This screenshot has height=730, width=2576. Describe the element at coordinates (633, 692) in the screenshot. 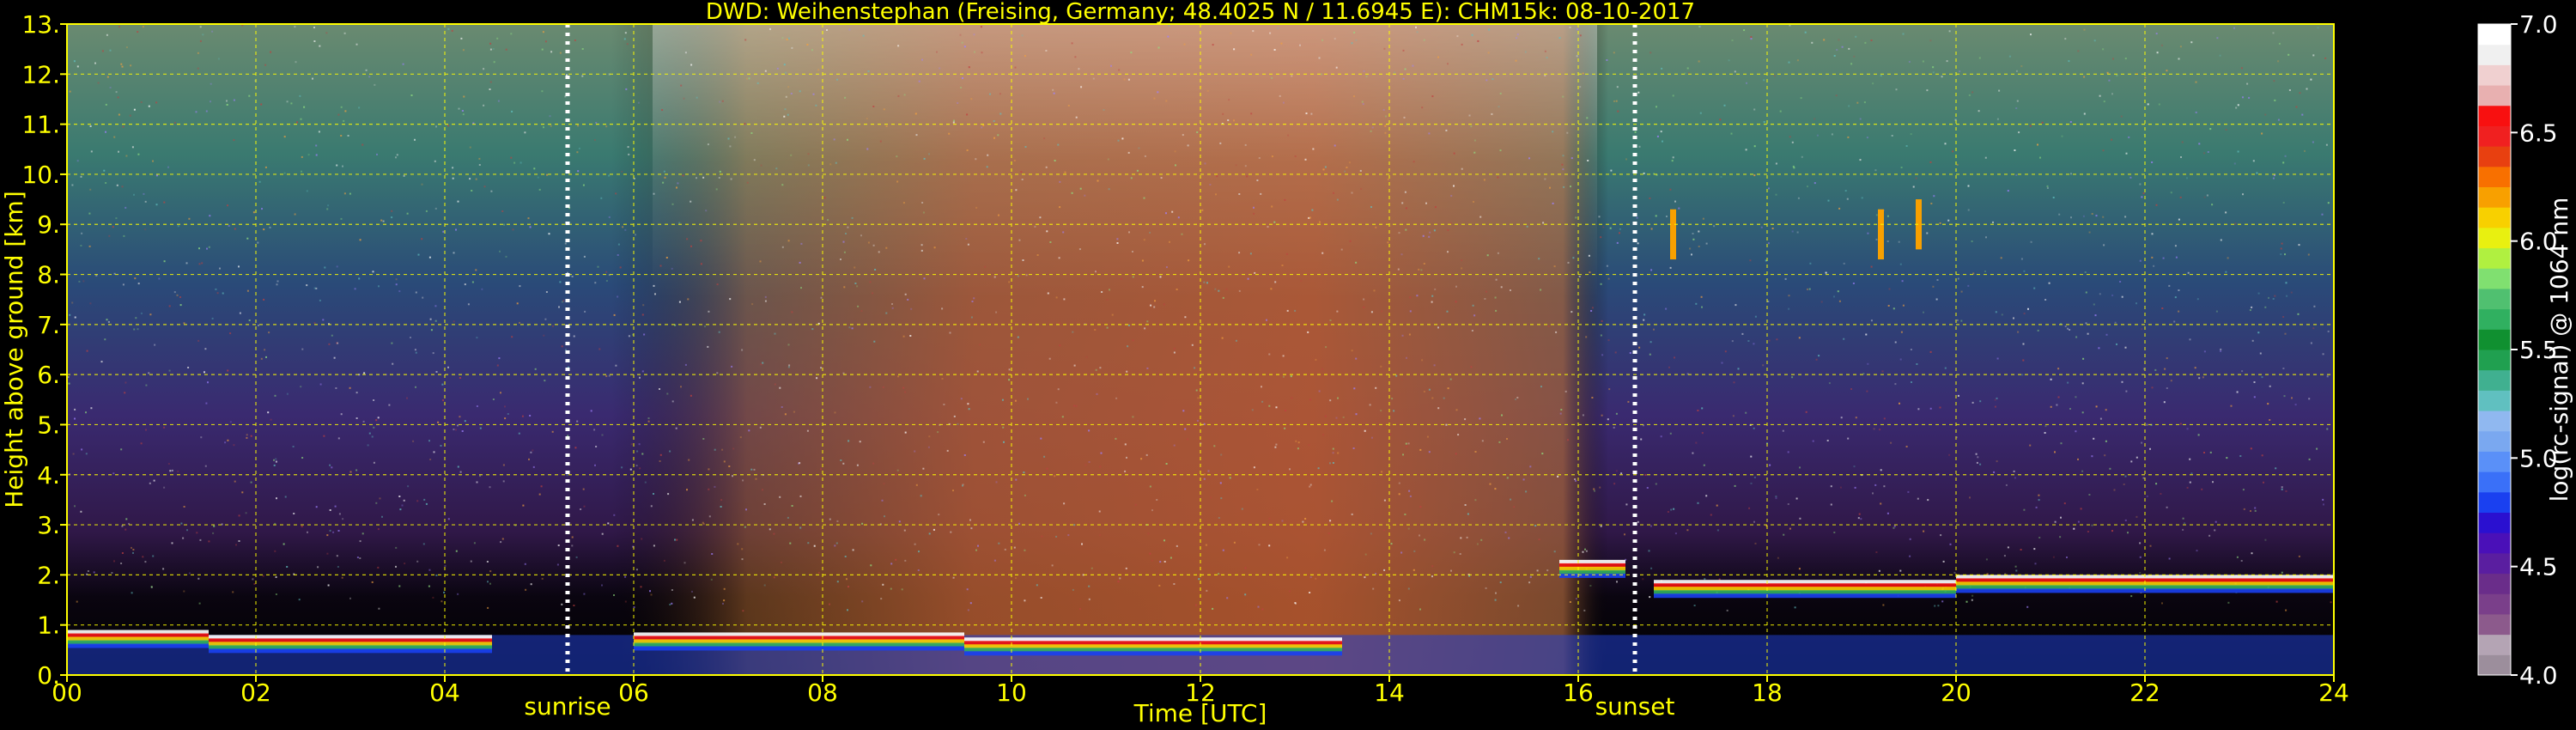

I see `x-tick-label: 06` at that location.